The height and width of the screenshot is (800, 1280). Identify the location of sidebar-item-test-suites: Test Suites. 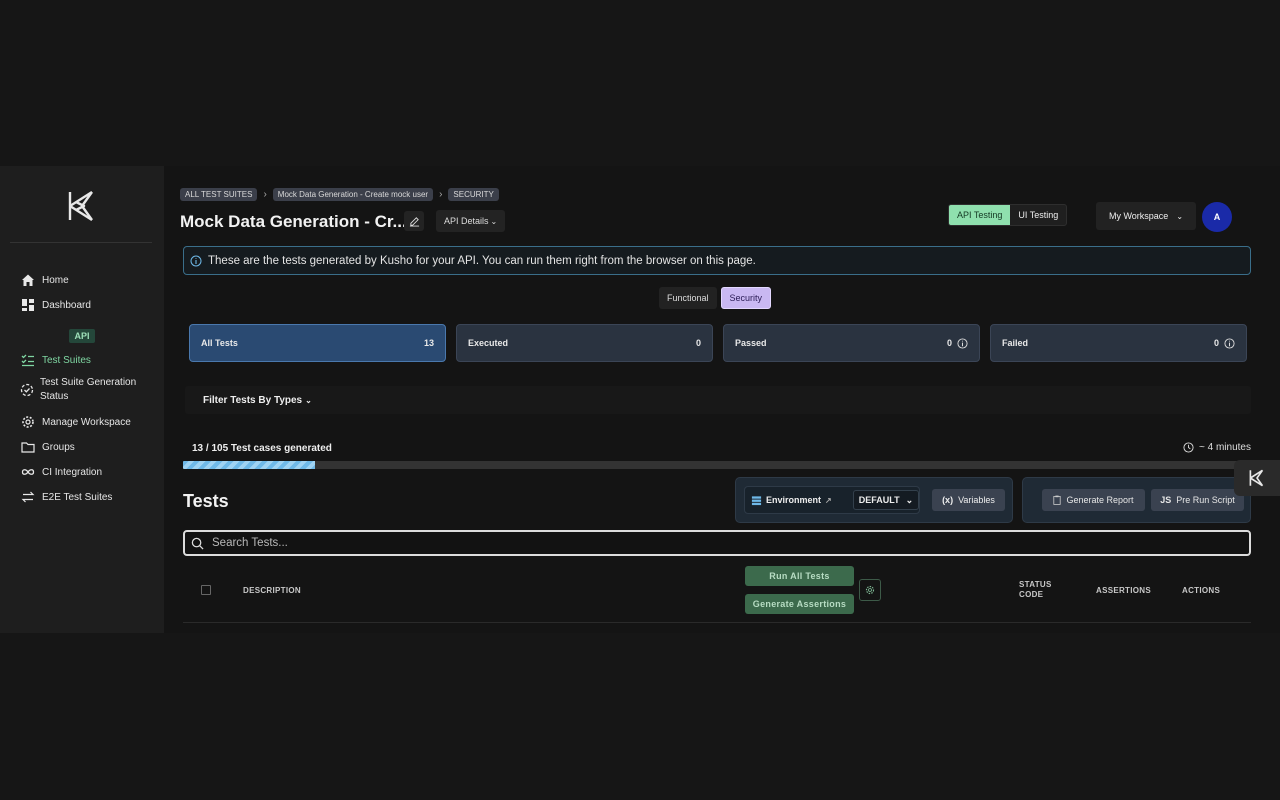
(55, 360).